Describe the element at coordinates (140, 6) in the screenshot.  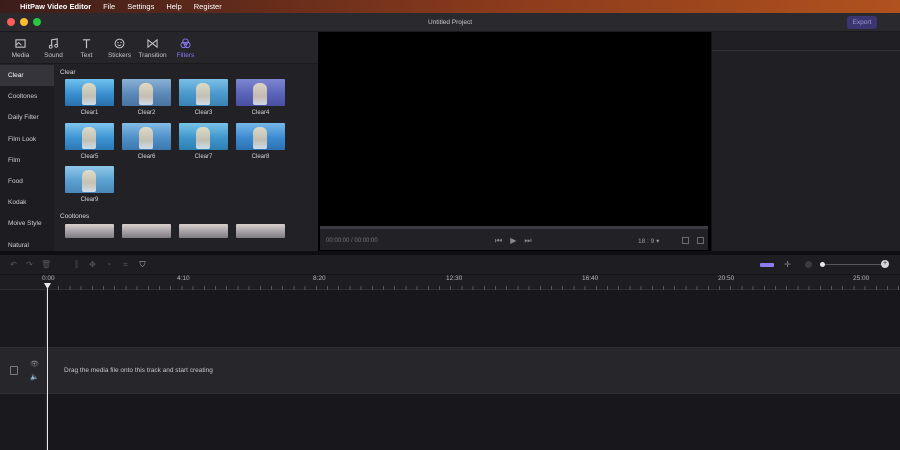
I see `menu-settings: Settings` at that location.